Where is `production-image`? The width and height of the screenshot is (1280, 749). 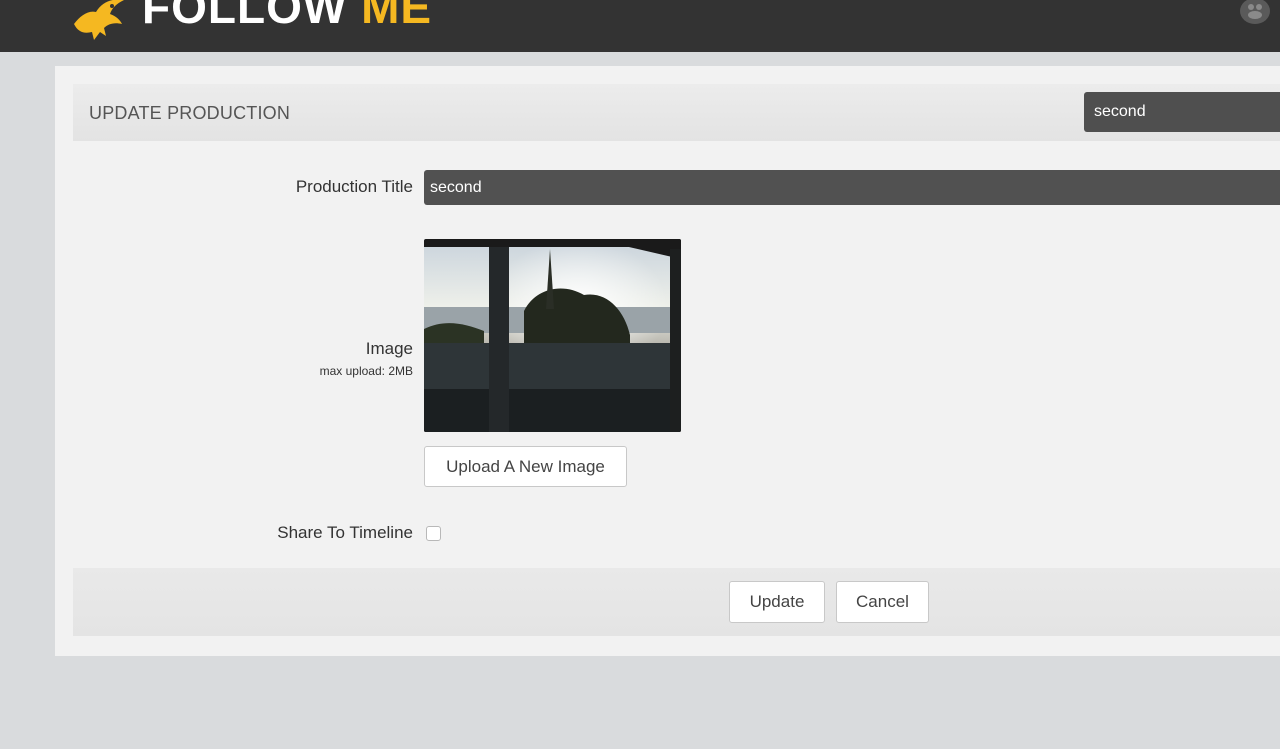
production-image is located at coordinates (552, 335).